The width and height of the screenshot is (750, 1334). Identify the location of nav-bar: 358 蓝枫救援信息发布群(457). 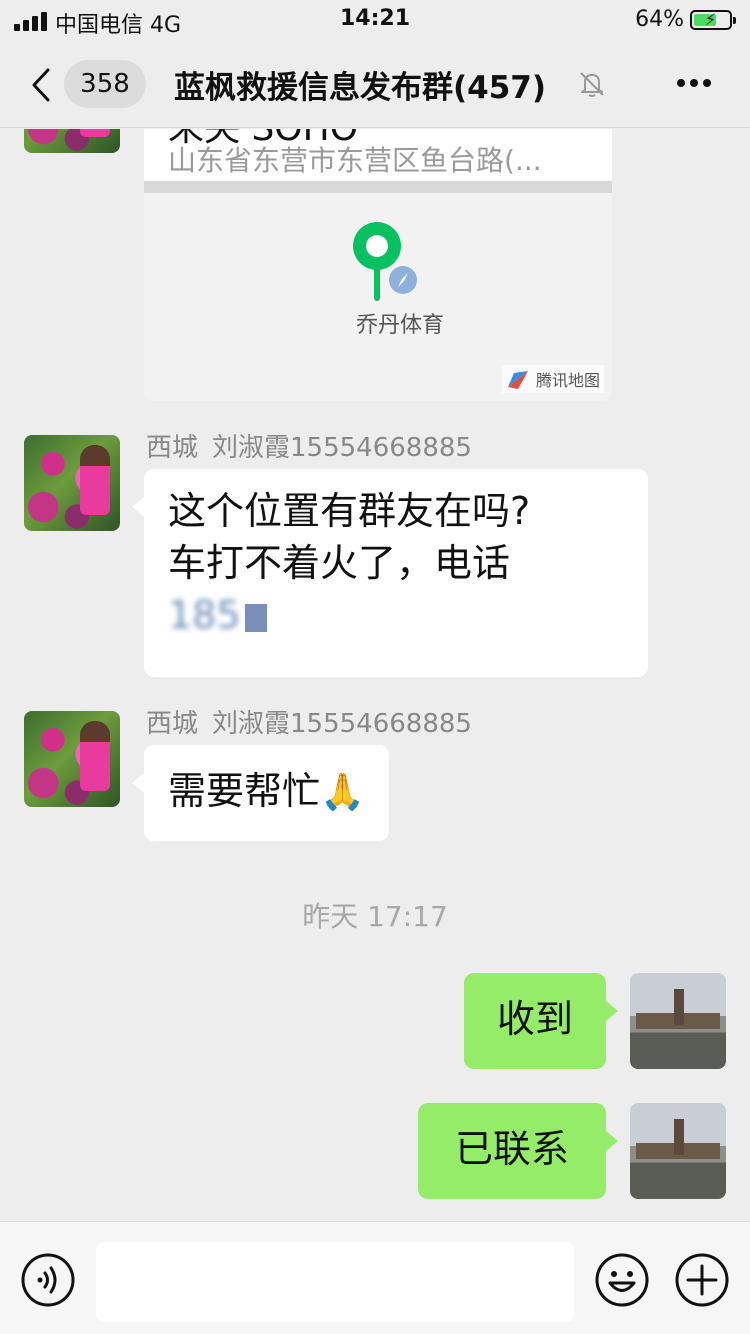
(375, 84).